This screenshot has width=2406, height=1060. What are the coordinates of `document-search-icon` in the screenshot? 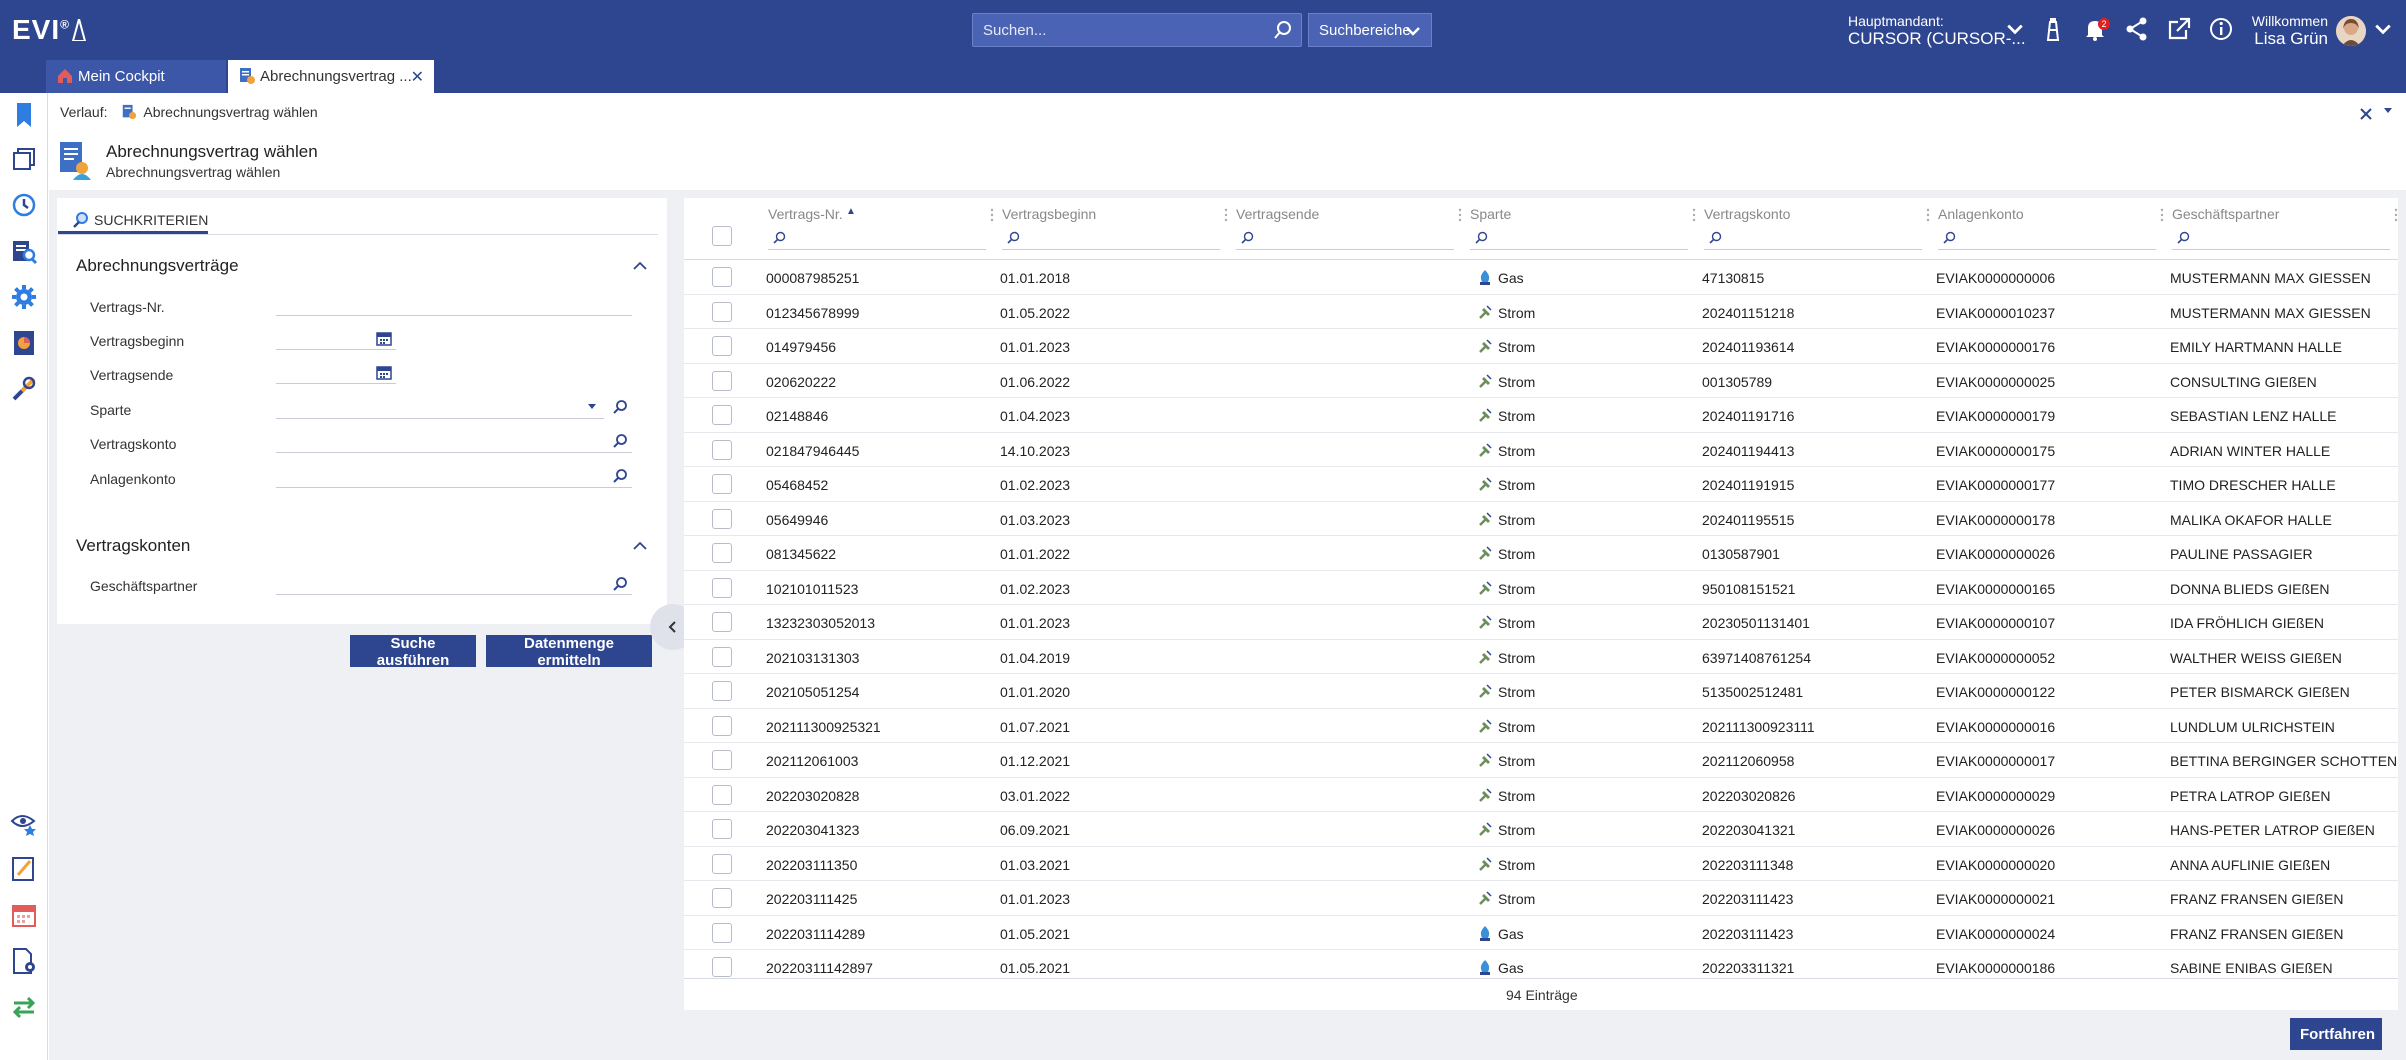 It's located at (24, 251).